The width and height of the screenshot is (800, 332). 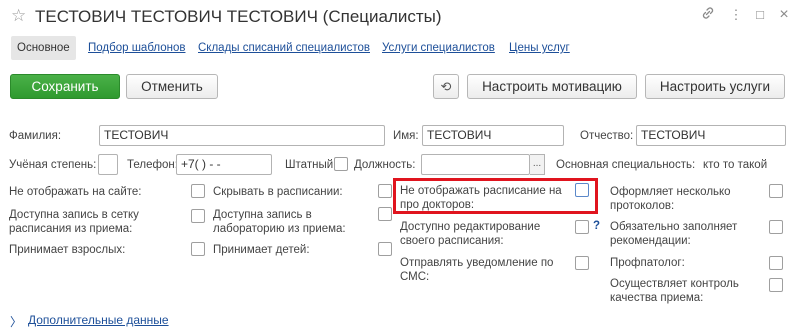 What do you see at coordinates (596, 226) in the screenshot?
I see `help-icon: ?` at bounding box center [596, 226].